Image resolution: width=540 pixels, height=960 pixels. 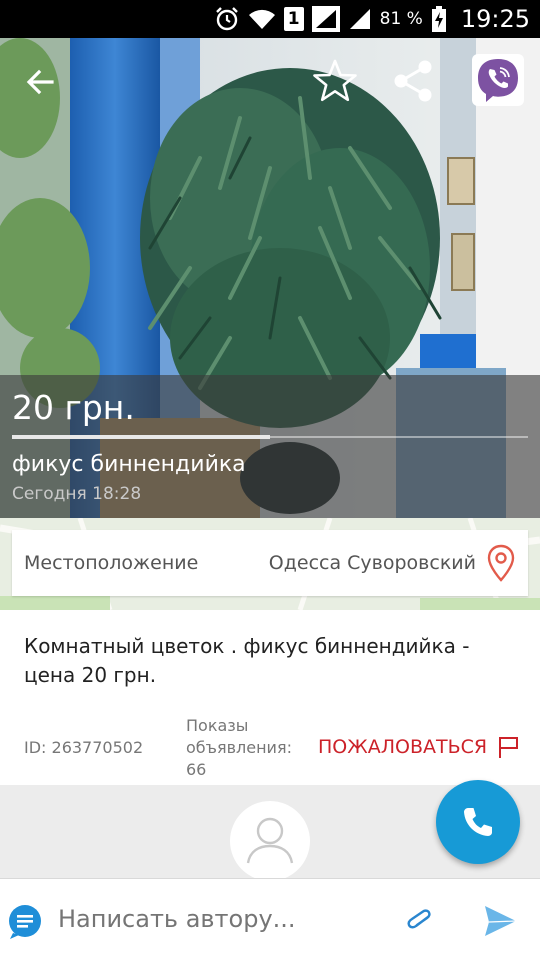 I want to click on viber-icon, so click(x=498, y=80).